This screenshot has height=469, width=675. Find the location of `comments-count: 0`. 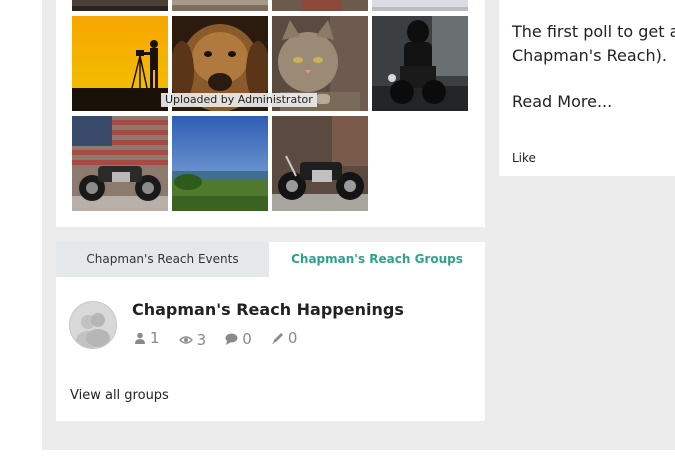

comments-count: 0 is located at coordinates (247, 338).